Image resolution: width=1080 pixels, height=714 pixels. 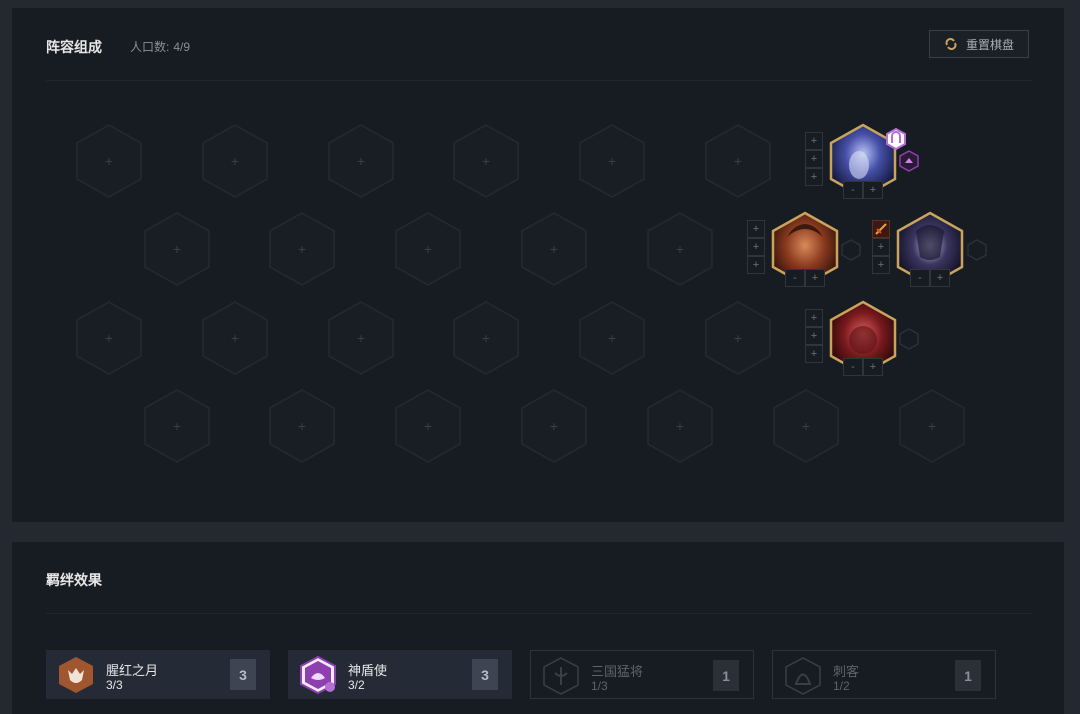 I want to click on board-divider, so click(x=539, y=80).